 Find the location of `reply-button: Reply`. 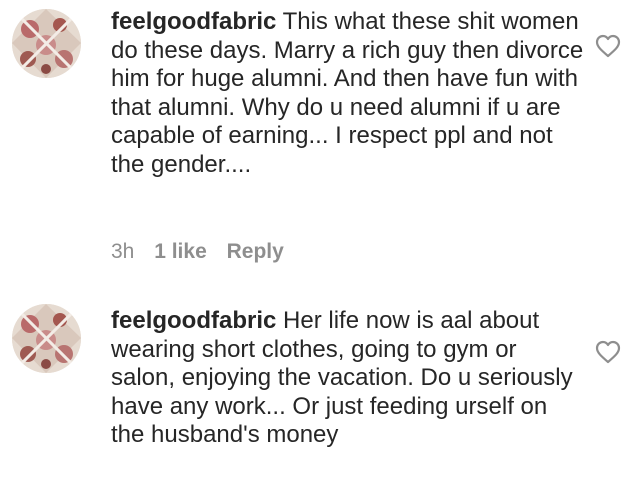

reply-button: Reply is located at coordinates (255, 251).